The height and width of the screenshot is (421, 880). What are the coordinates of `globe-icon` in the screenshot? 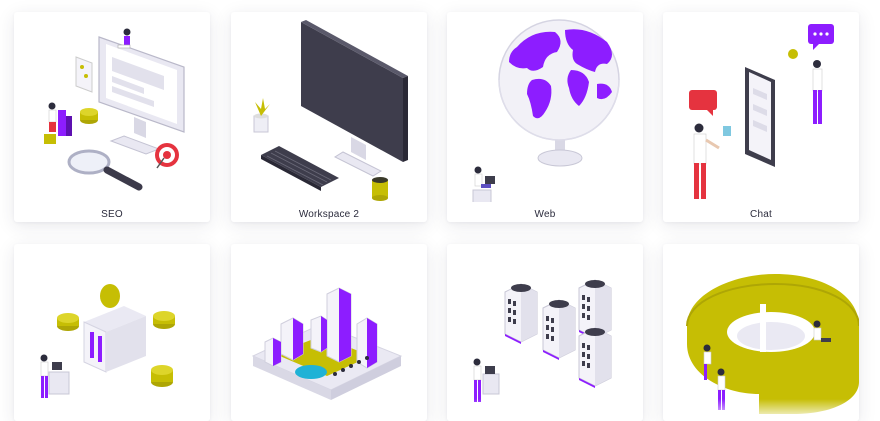 It's located at (546, 110).